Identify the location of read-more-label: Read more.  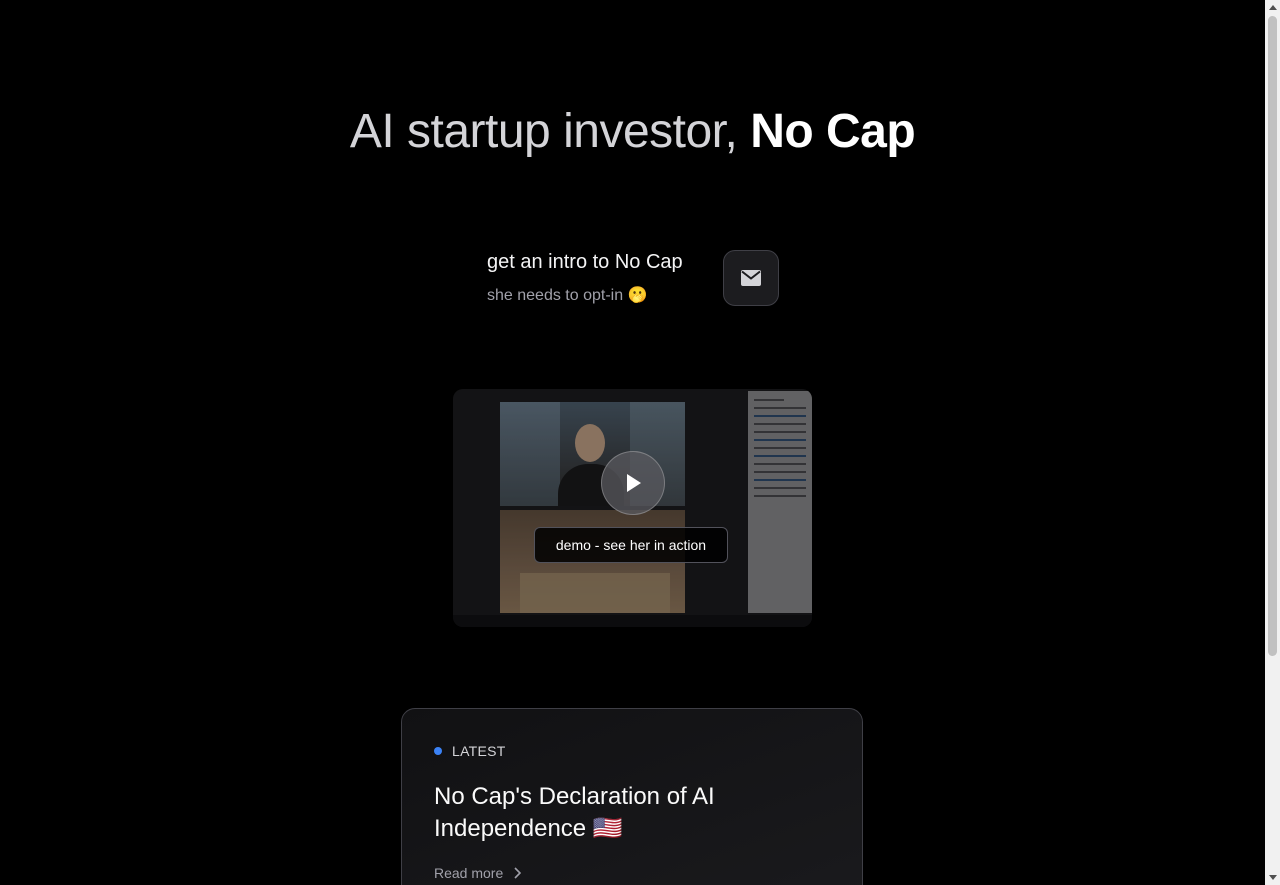
(469, 873).